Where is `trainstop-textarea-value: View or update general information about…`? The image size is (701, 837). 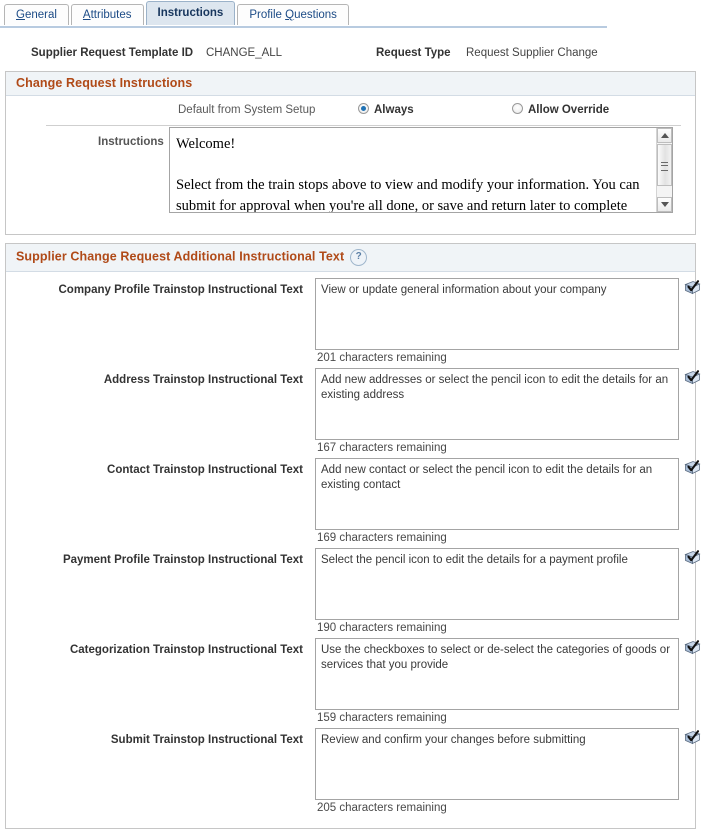 trainstop-textarea-value: View or update general information about… is located at coordinates (464, 290).